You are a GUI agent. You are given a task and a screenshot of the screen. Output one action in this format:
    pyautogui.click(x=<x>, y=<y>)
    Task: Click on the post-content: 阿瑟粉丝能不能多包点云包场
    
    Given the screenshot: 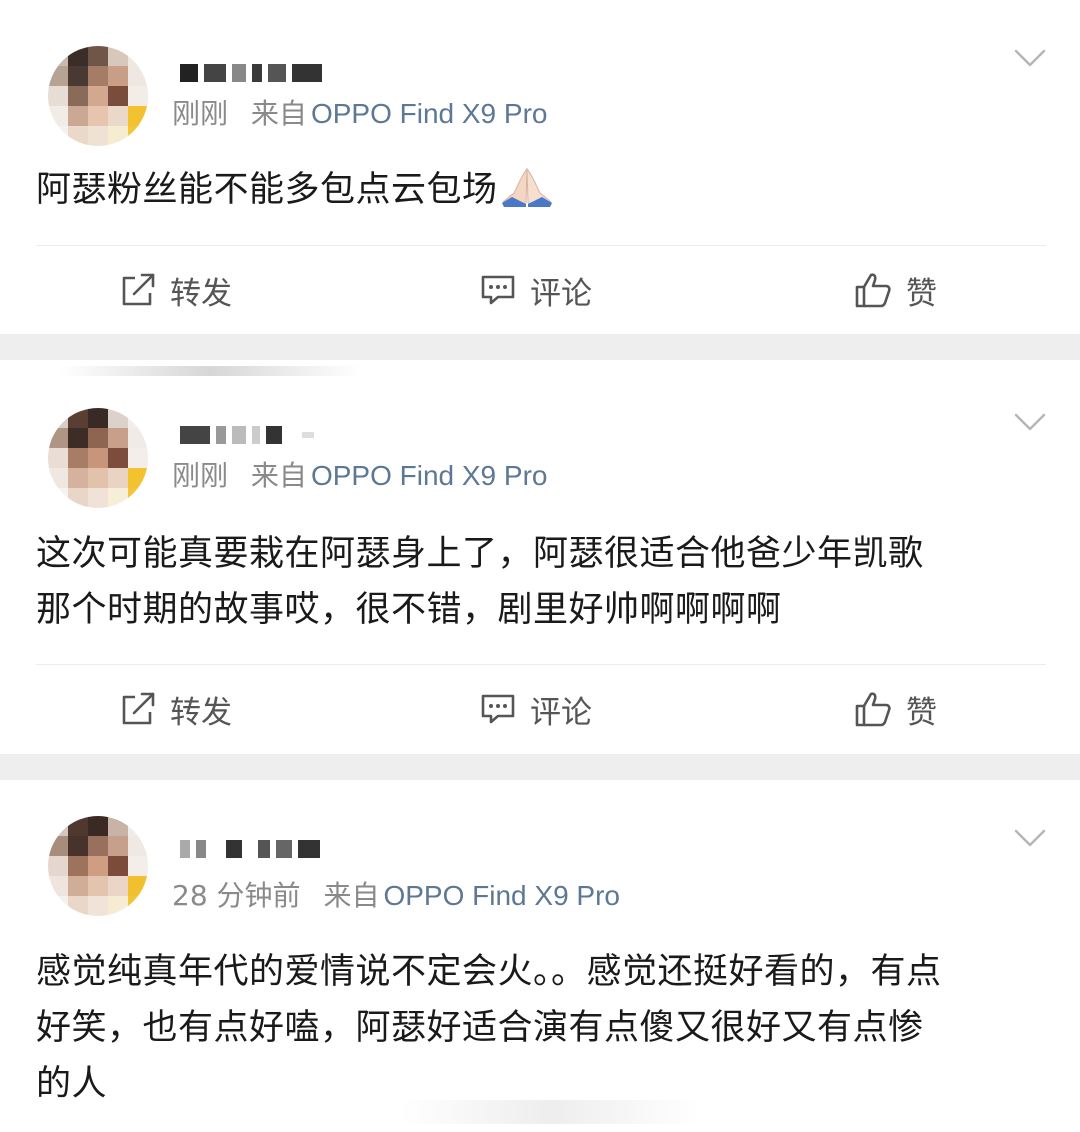 What is the action you would take?
    pyautogui.click(x=541, y=190)
    